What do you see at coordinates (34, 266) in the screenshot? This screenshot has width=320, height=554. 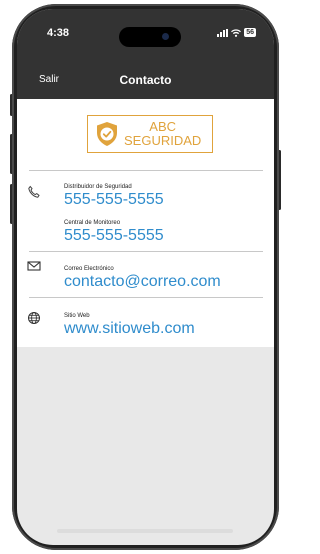 I see `mail-icon` at bounding box center [34, 266].